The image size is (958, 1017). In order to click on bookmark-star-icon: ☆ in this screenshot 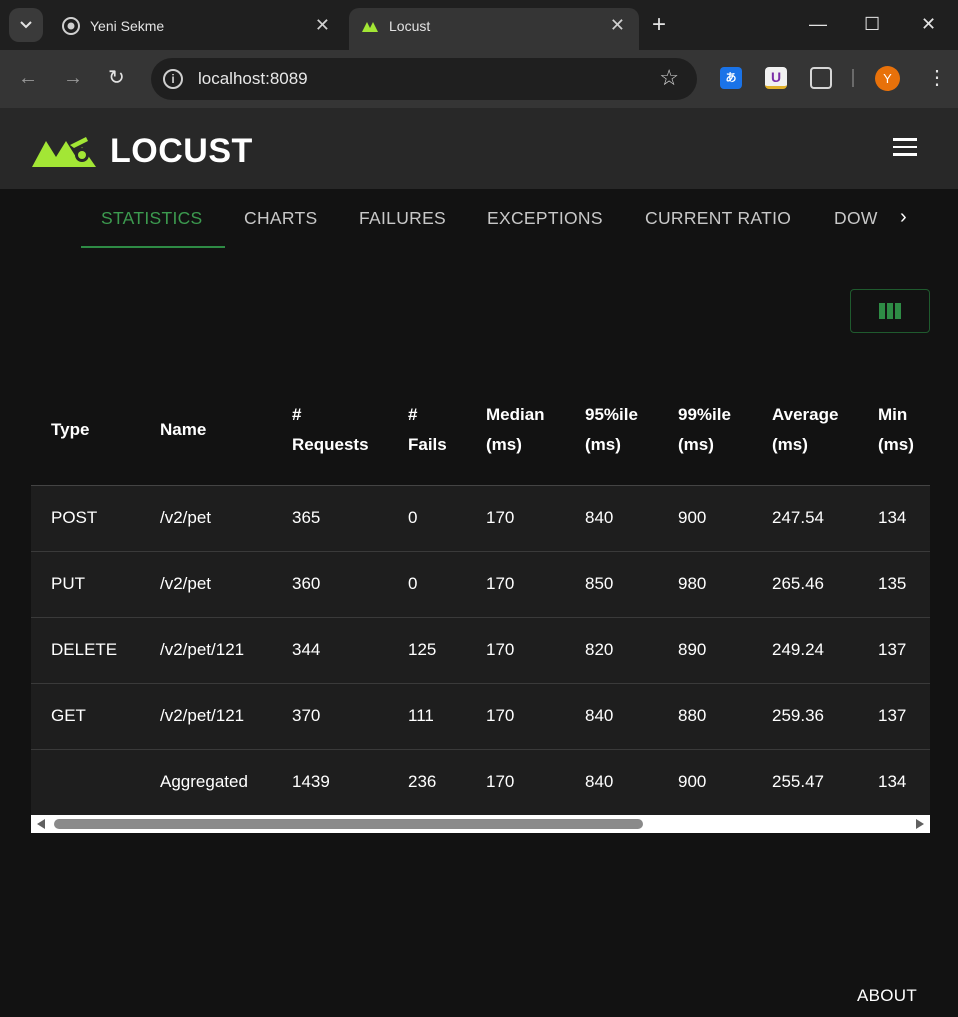, I will do `click(669, 78)`.